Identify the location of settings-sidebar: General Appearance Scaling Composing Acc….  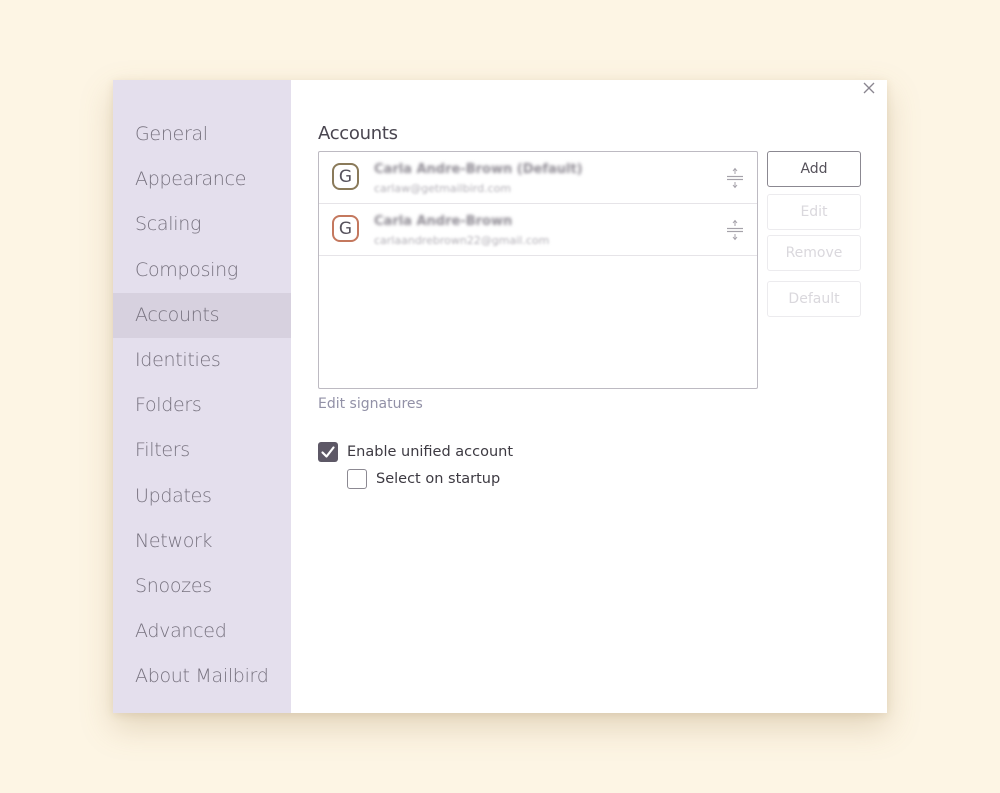
(202, 396).